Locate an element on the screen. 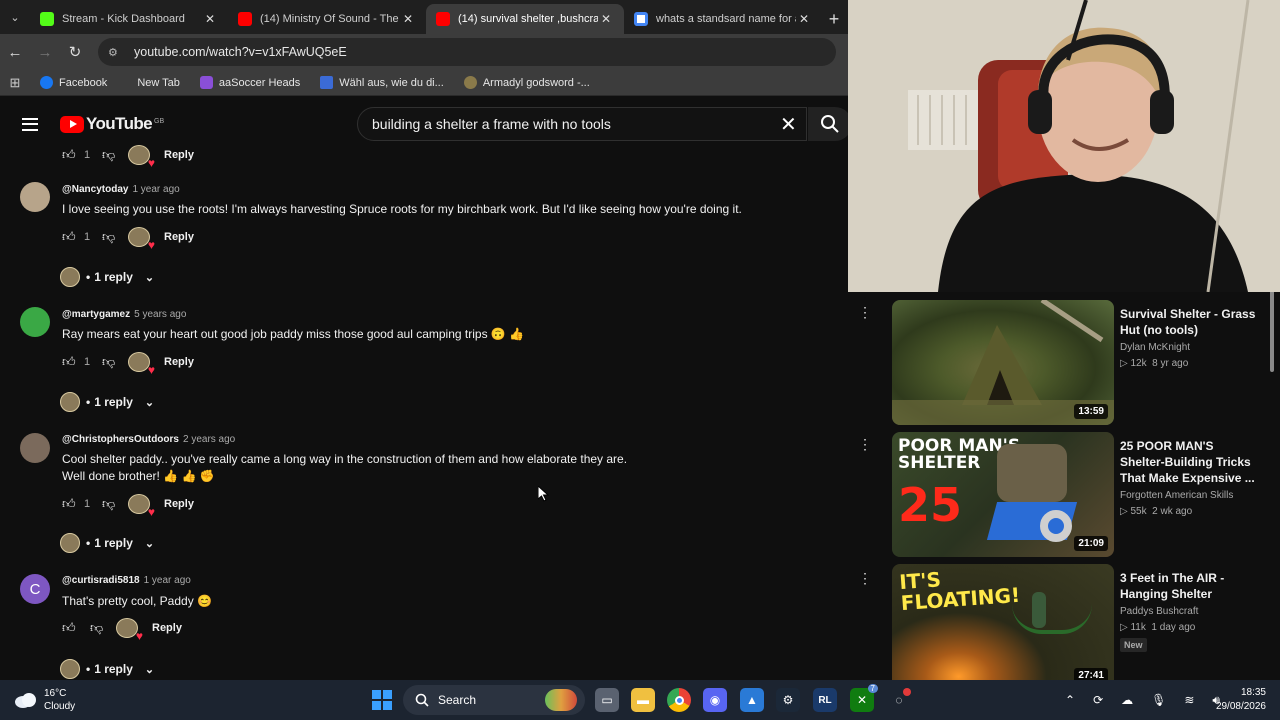 The image size is (1280, 720). discord-icon: ◉ is located at coordinates (715, 700).